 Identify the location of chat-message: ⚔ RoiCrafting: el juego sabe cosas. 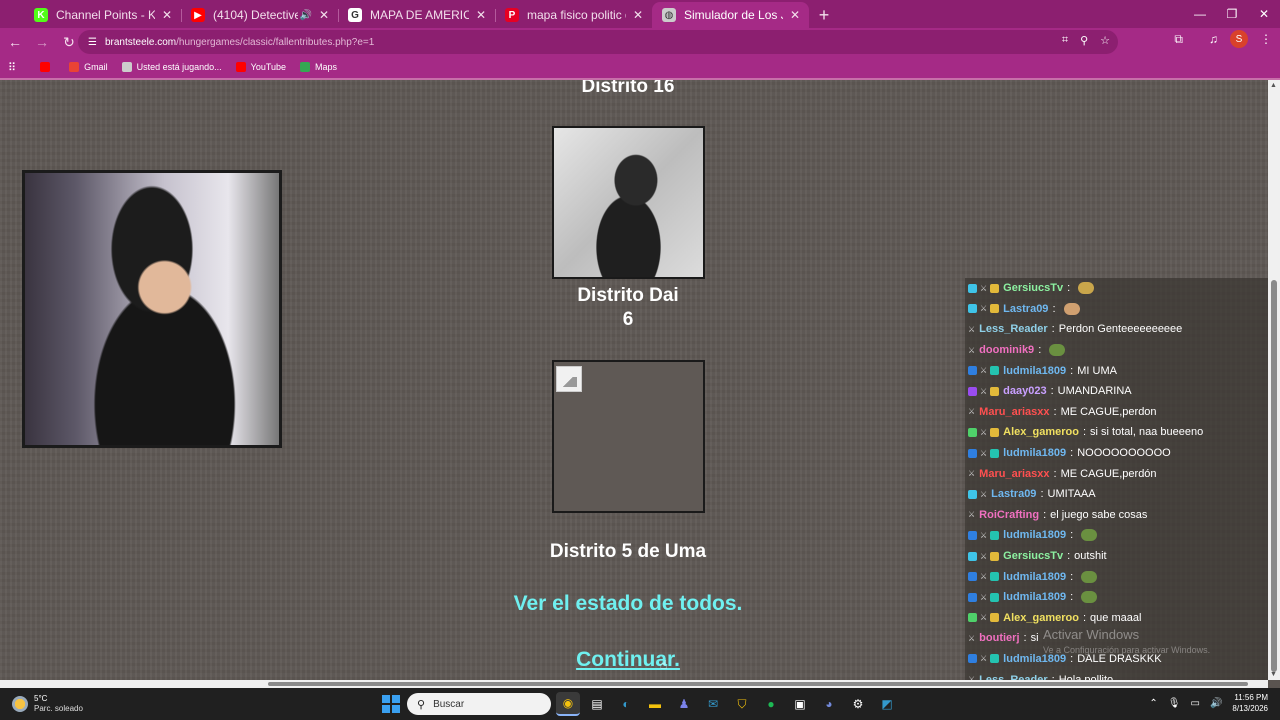
(1116, 515).